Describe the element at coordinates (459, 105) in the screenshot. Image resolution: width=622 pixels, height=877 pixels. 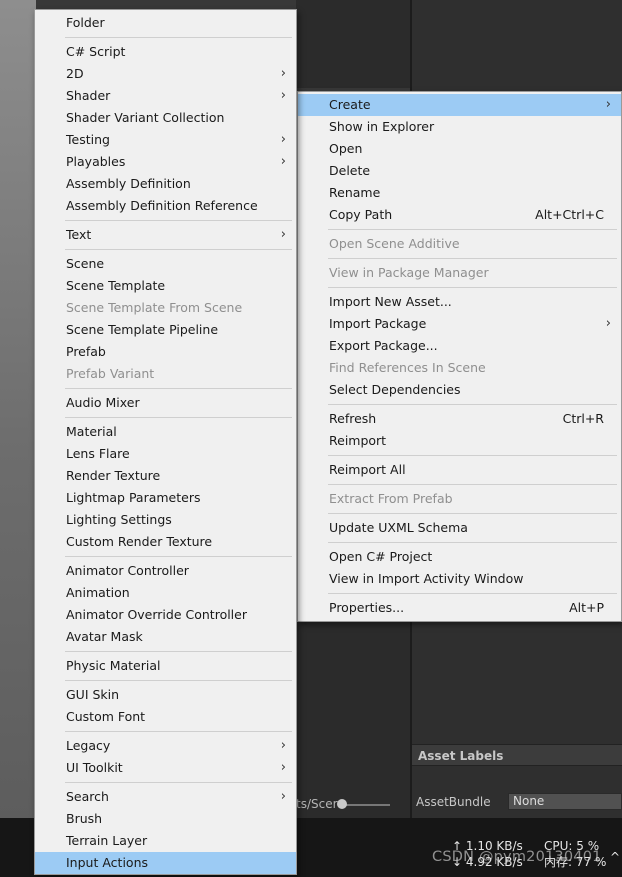
I see `assets-item-create: Create ›` at that location.